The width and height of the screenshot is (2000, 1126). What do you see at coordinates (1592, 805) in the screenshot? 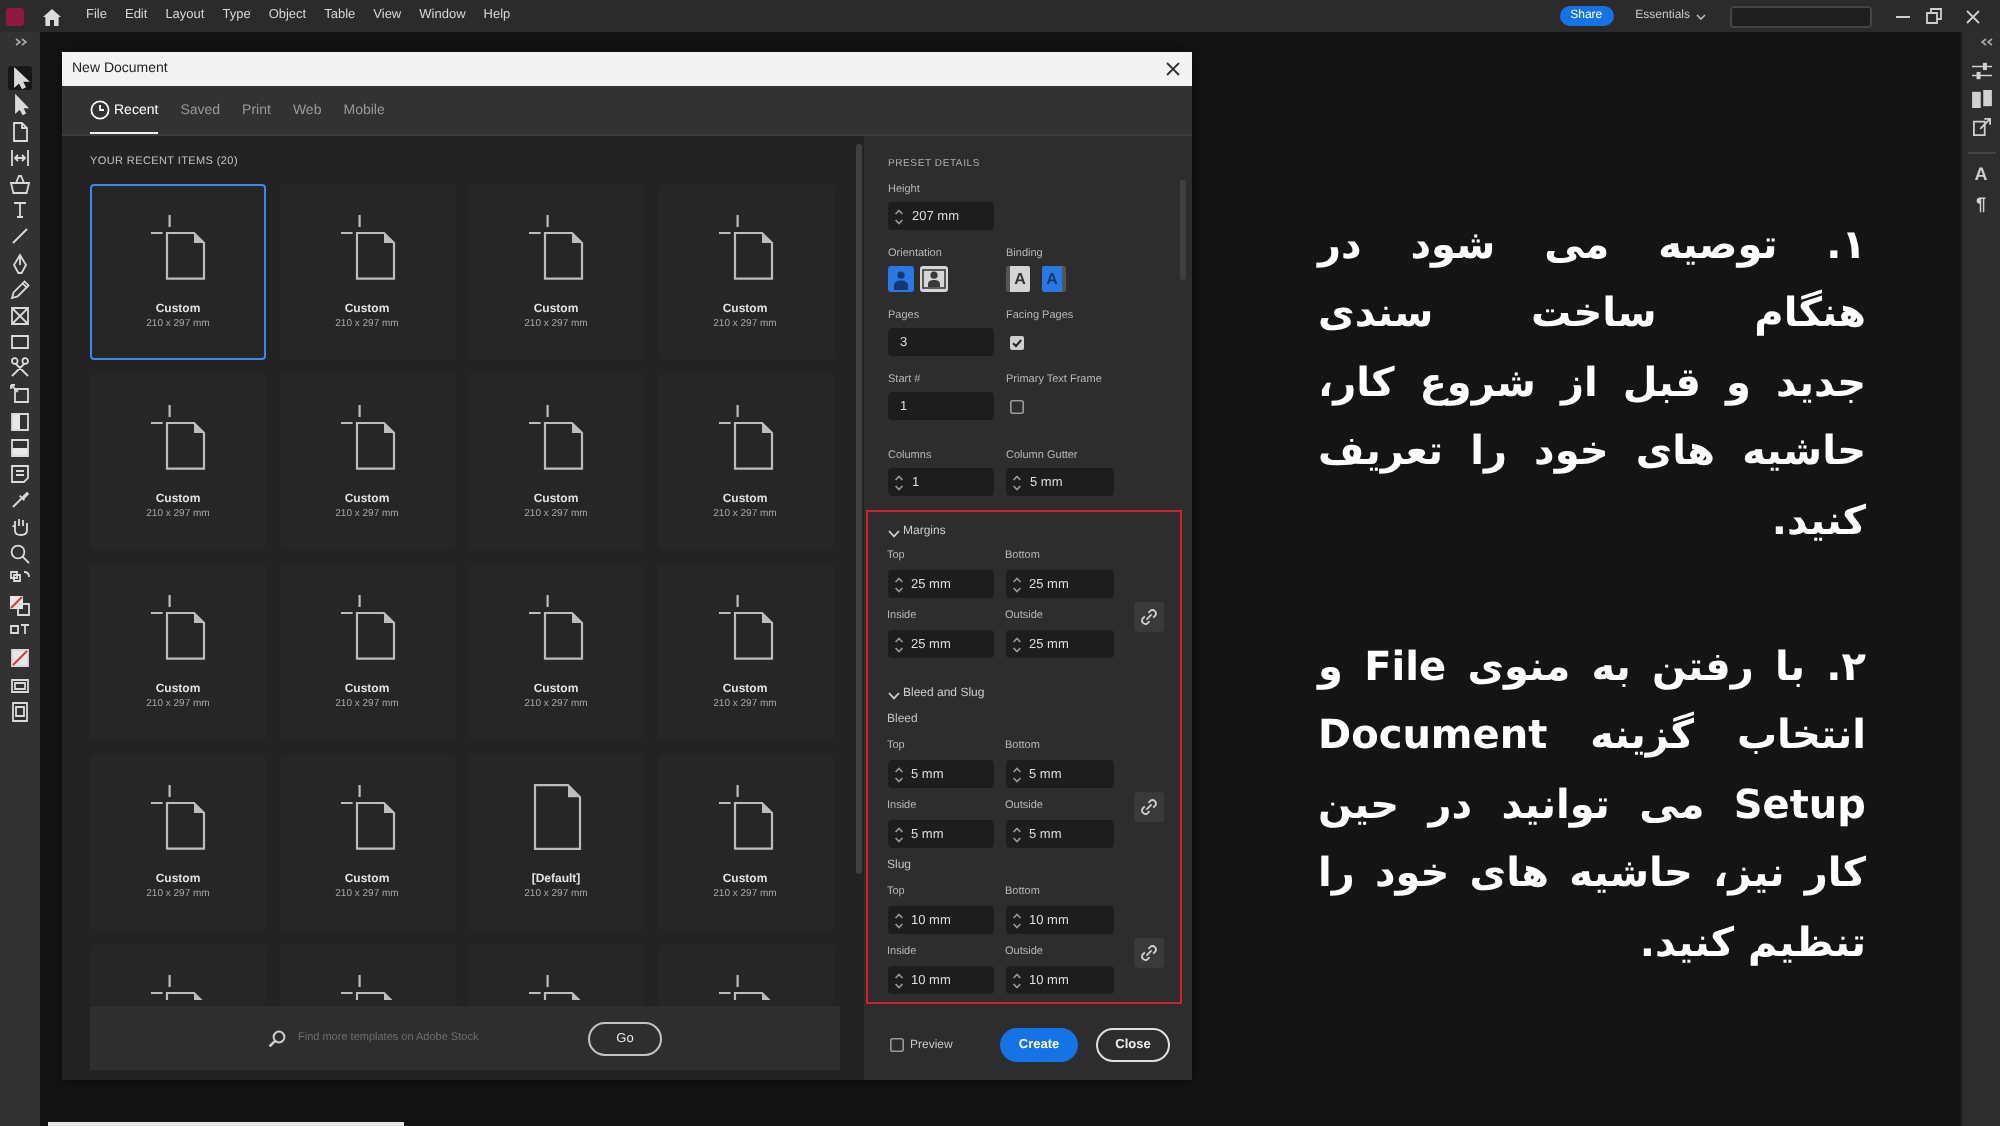
I see `instruction-paragraph: ۲. با رفتن به منوی File و انتخاب گزینه Document Setup می توانید در حین کار نیز، حاشیه های خود را تنظیم کنید.` at bounding box center [1592, 805].